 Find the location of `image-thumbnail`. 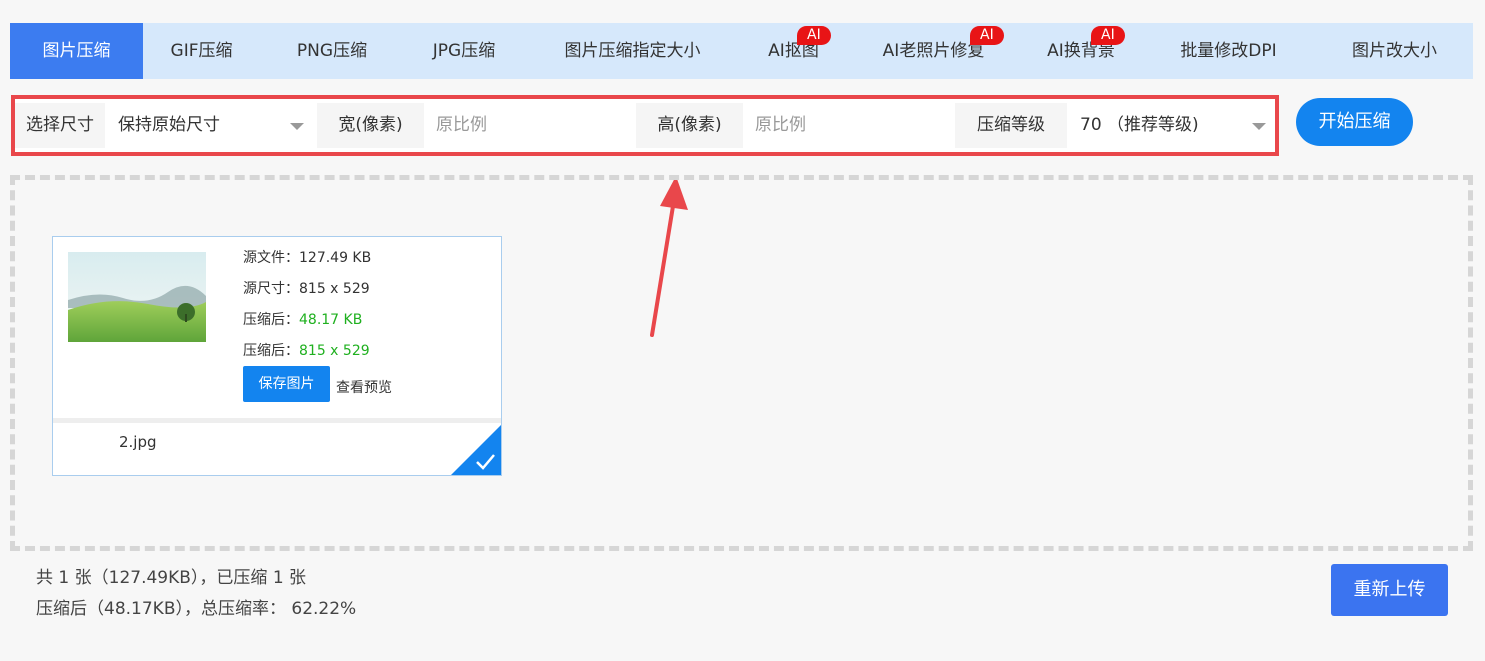

image-thumbnail is located at coordinates (137, 297).